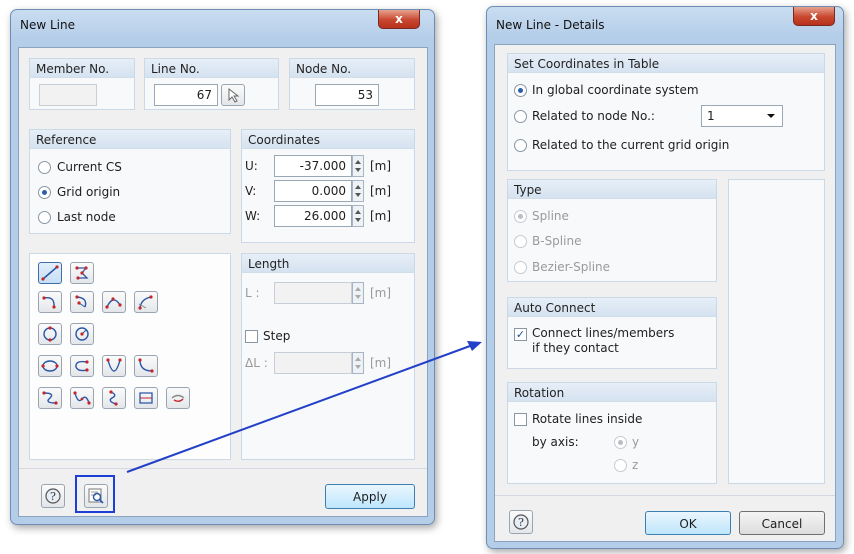 Image resolution: width=854 pixels, height=554 pixels. I want to click on nurbs-icon, so click(113, 398).